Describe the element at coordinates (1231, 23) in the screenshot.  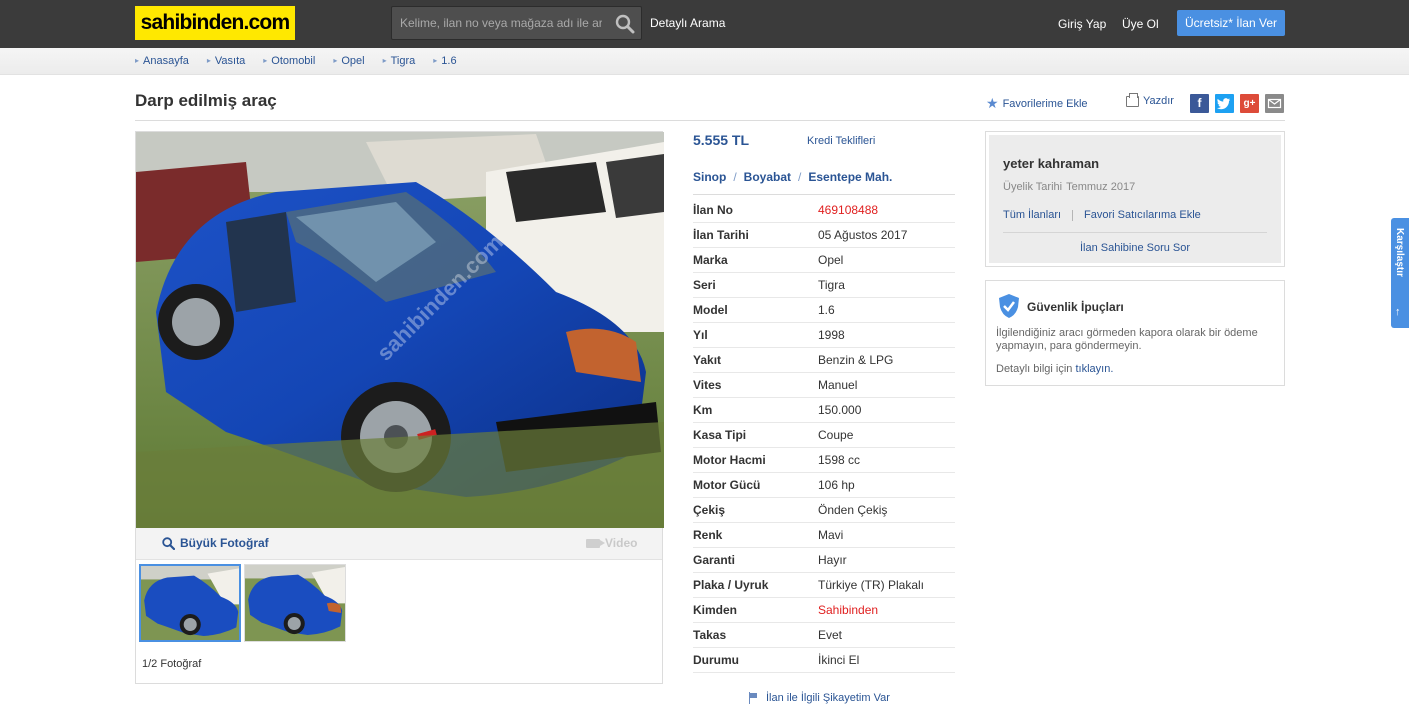
I see `post-ad-button: Ücretsiz* İlan Ver` at that location.